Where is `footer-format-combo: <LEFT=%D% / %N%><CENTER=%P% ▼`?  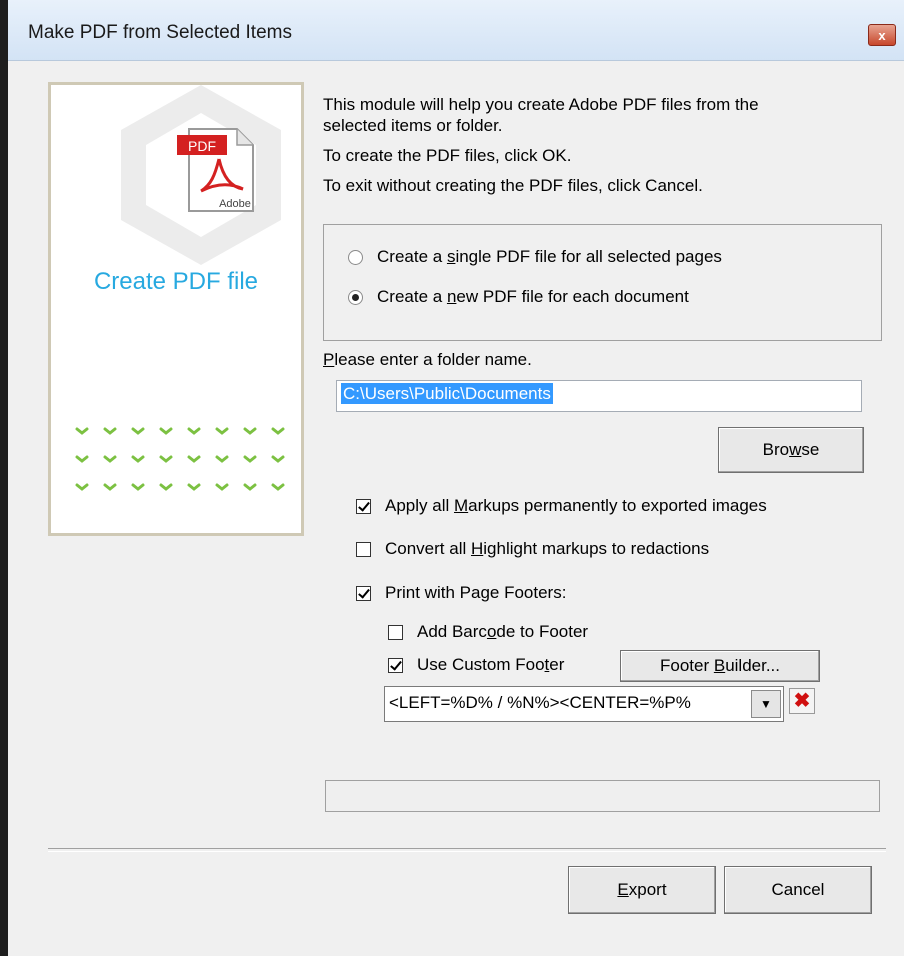
footer-format-combo: <LEFT=%D% / %N%><CENTER=%P% ▼ is located at coordinates (584, 704).